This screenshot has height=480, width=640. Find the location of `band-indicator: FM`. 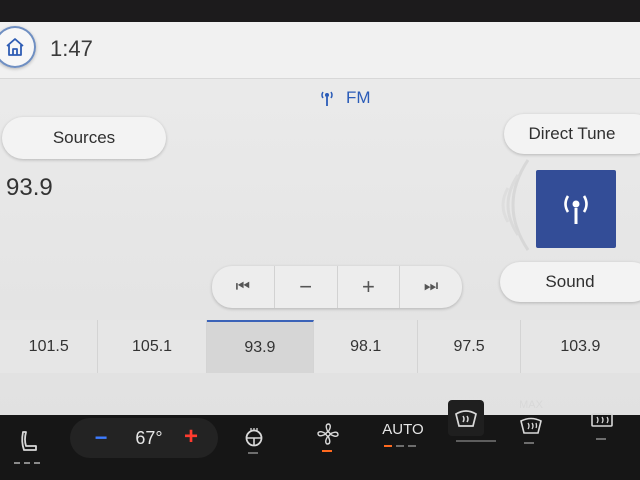

band-indicator: FM is located at coordinates (344, 98).